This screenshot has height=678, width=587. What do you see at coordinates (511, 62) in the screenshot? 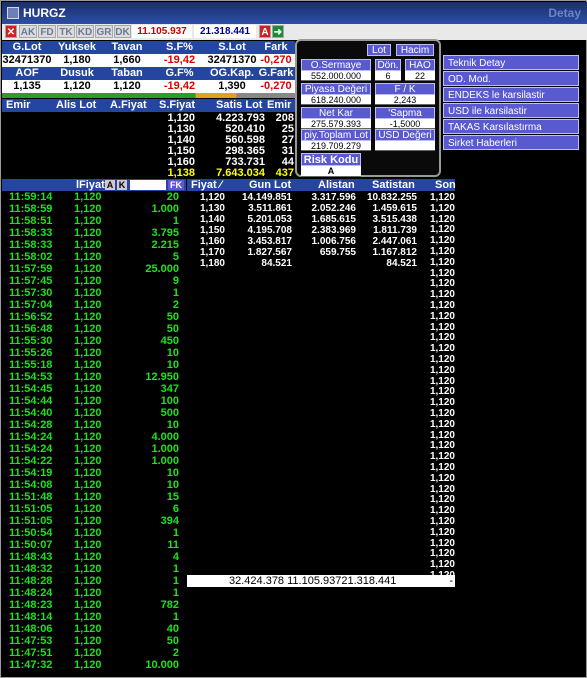
I see `teknik-detay-menu-item: Teknik Detay` at bounding box center [511, 62].